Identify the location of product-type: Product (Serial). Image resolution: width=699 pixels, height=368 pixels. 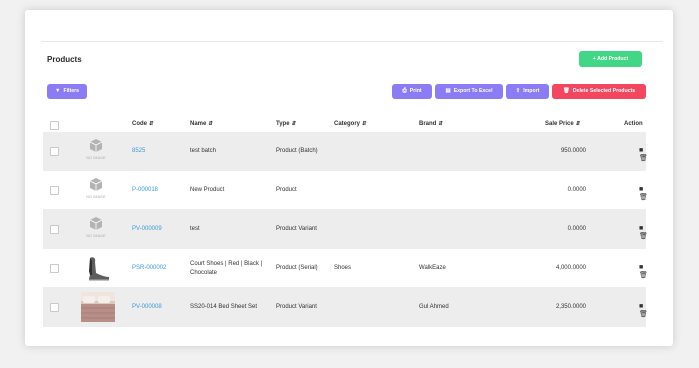
(297, 268).